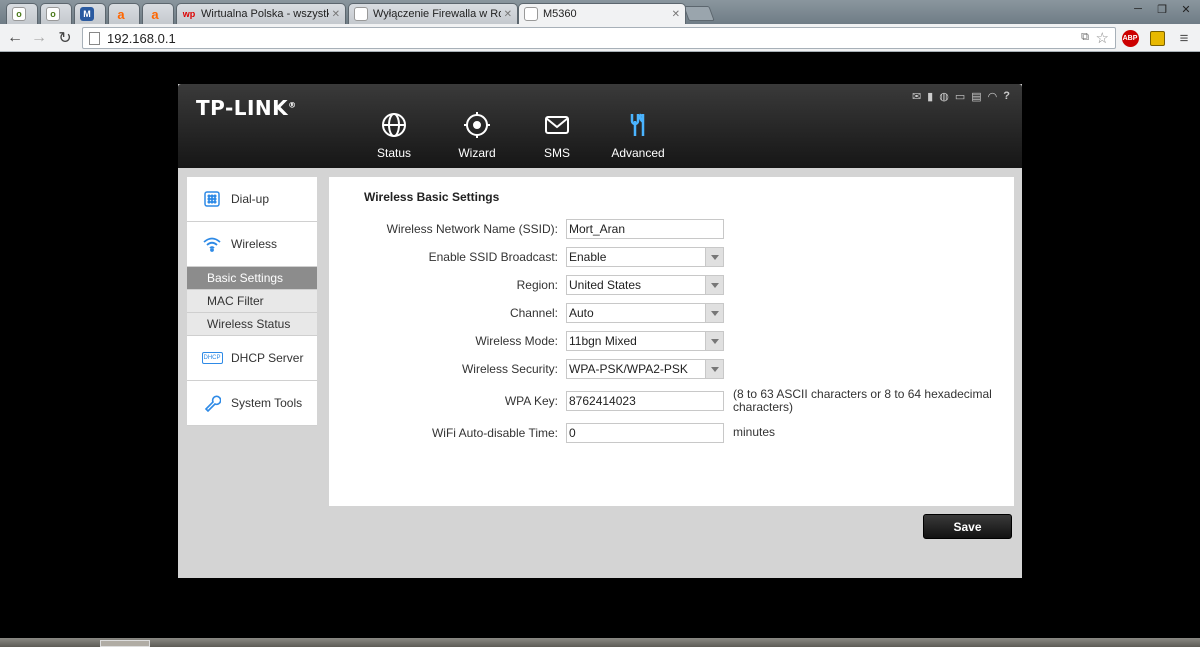  I want to click on browser-tab: wp Wirtualna Polska - wszystk ✕, so click(261, 13).